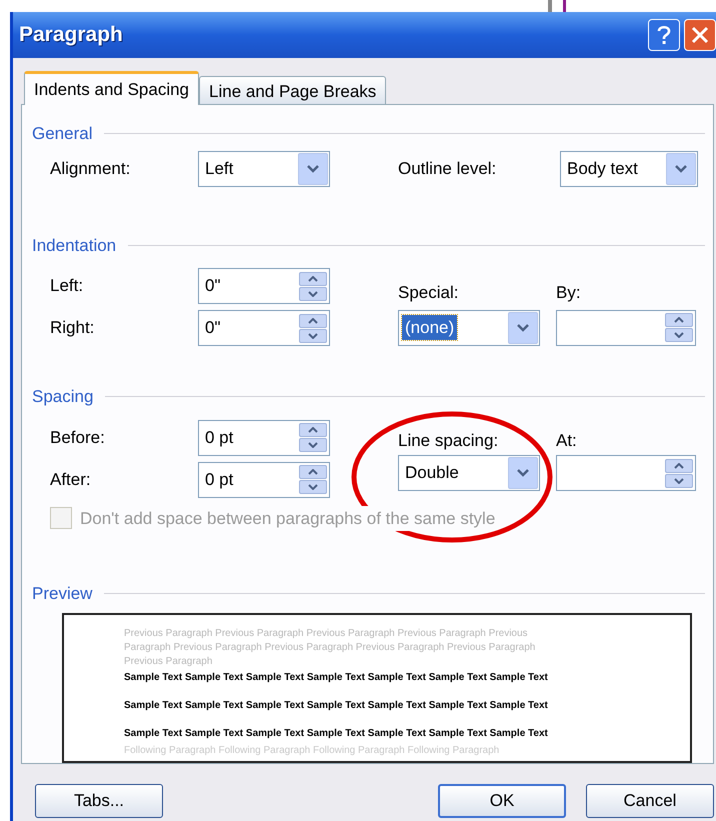 This screenshot has width=716, height=821. Describe the element at coordinates (430, 327) in the screenshot. I see `dropdown-value: (none)` at that location.